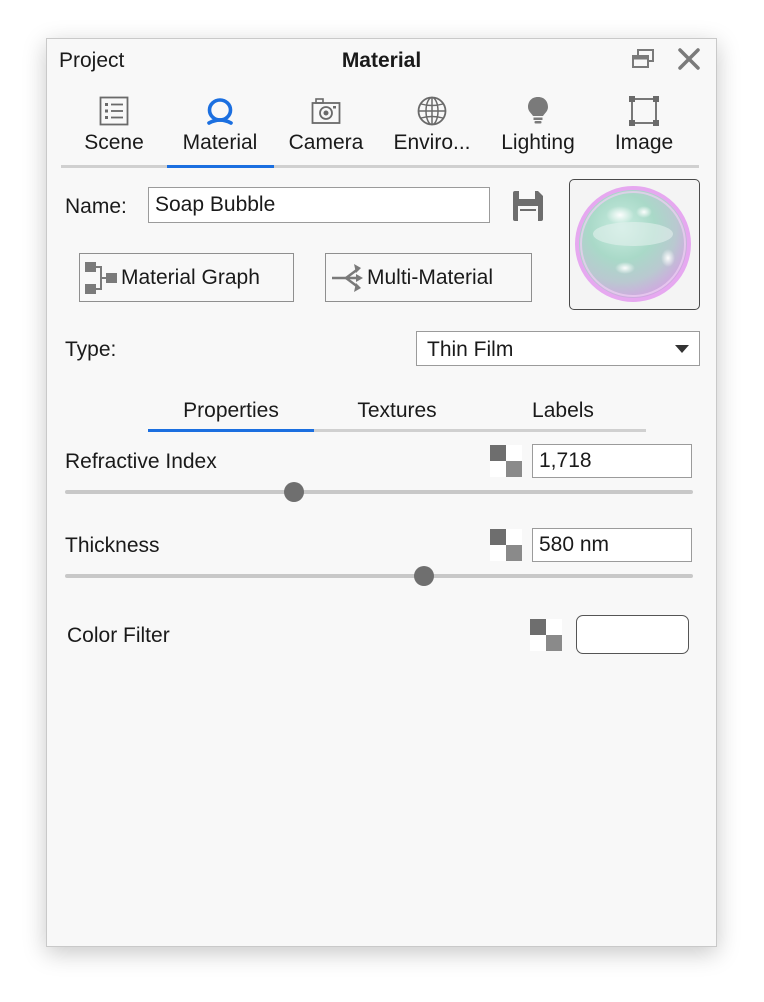  What do you see at coordinates (644, 129) in the screenshot?
I see `tab-image: Image` at bounding box center [644, 129].